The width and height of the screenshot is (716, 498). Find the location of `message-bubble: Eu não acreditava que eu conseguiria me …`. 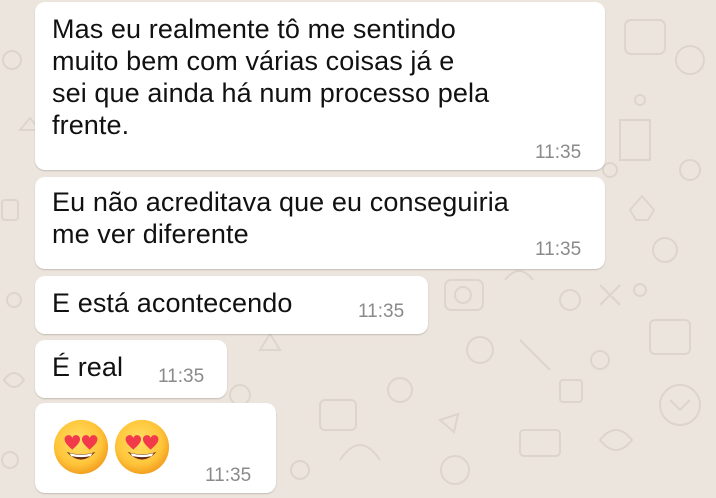

message-bubble: Eu não acreditava que eu conseguiria me … is located at coordinates (320, 223).